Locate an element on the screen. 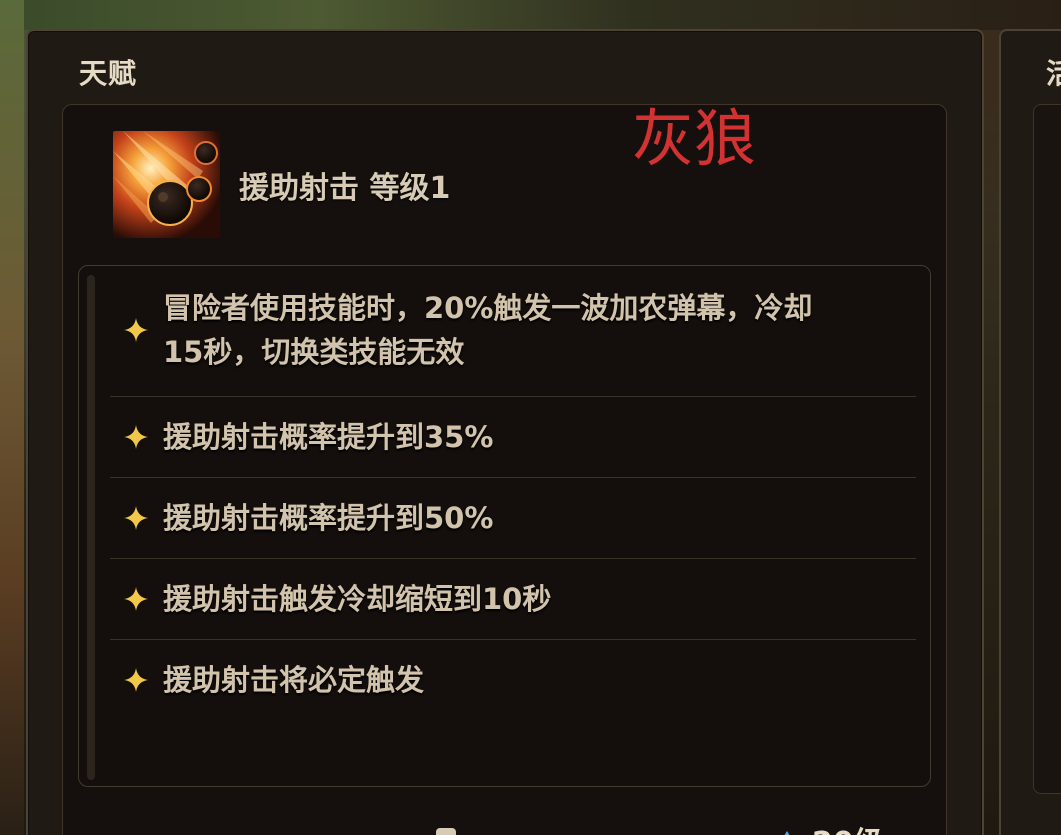  fire-meteor-skill-icon is located at coordinates (166, 184).